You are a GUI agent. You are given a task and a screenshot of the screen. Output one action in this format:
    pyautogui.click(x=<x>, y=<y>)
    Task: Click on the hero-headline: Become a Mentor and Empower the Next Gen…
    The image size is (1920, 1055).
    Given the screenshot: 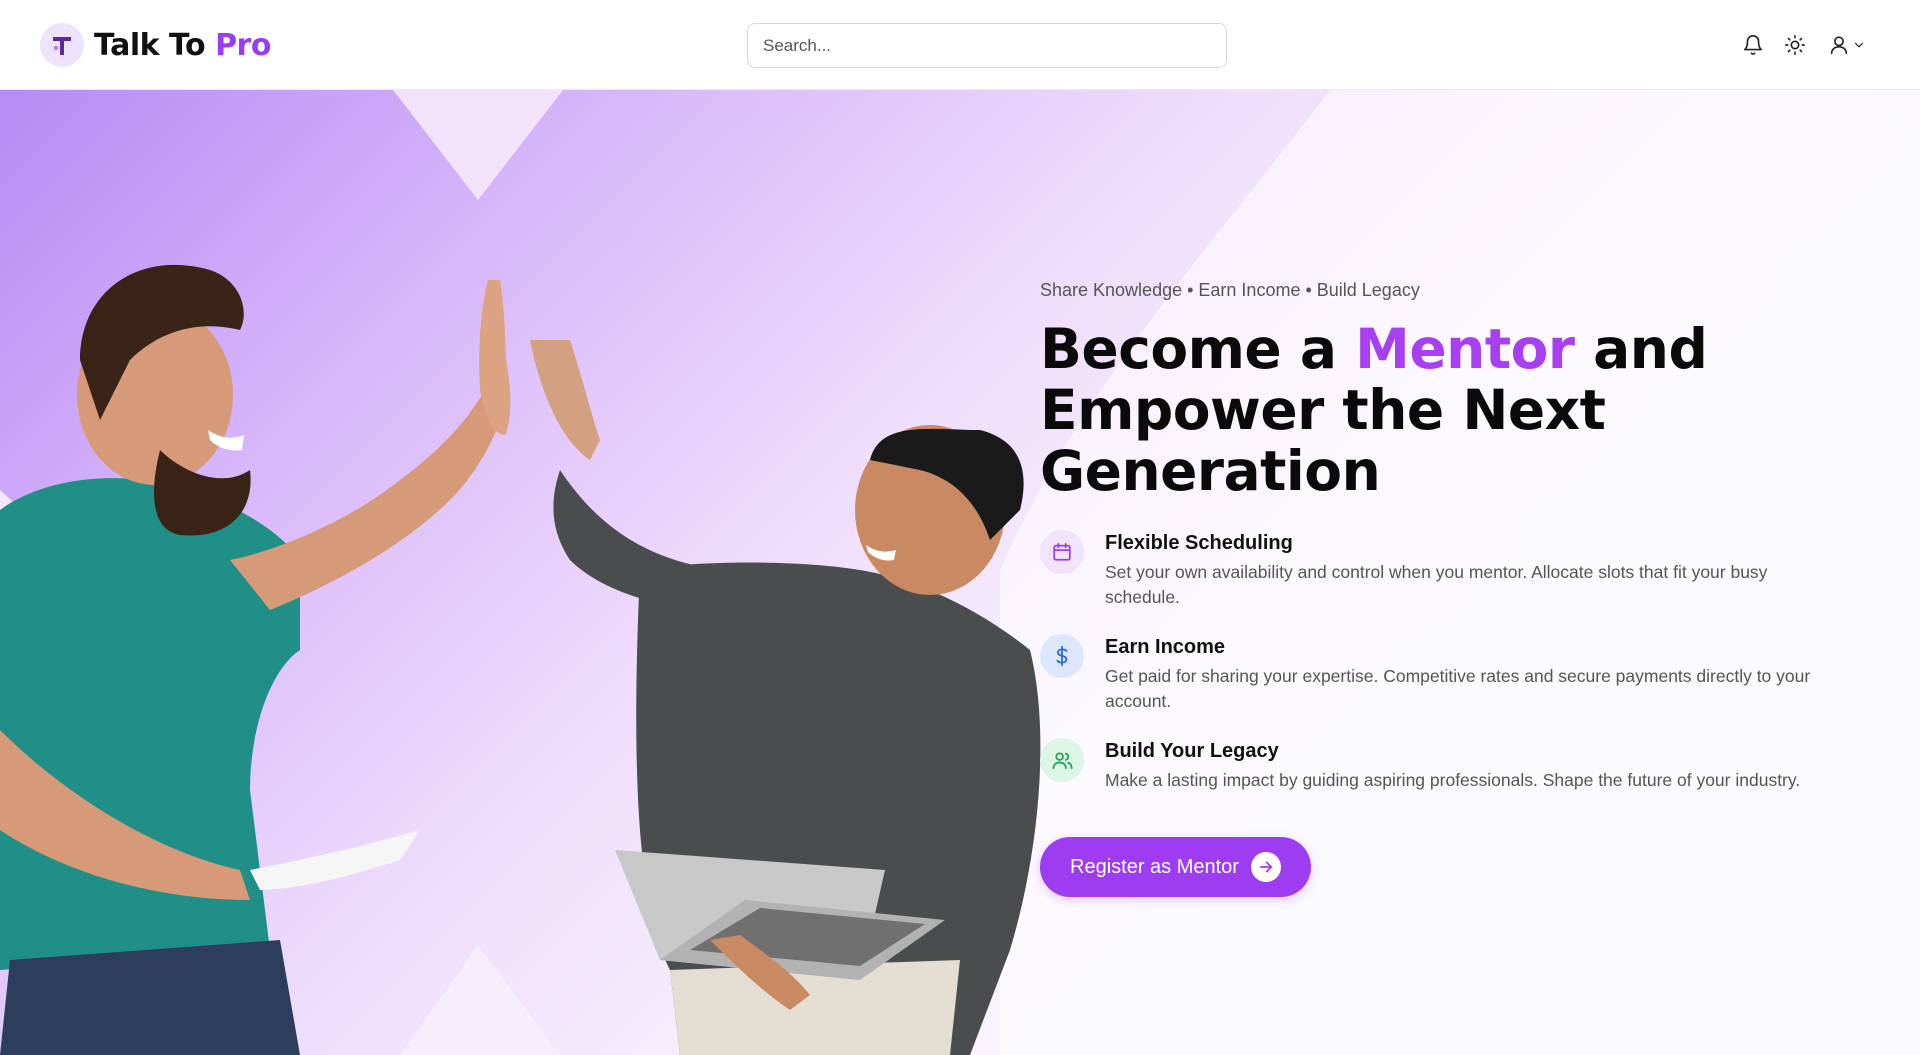 What is the action you would take?
    pyautogui.click(x=1430, y=410)
    